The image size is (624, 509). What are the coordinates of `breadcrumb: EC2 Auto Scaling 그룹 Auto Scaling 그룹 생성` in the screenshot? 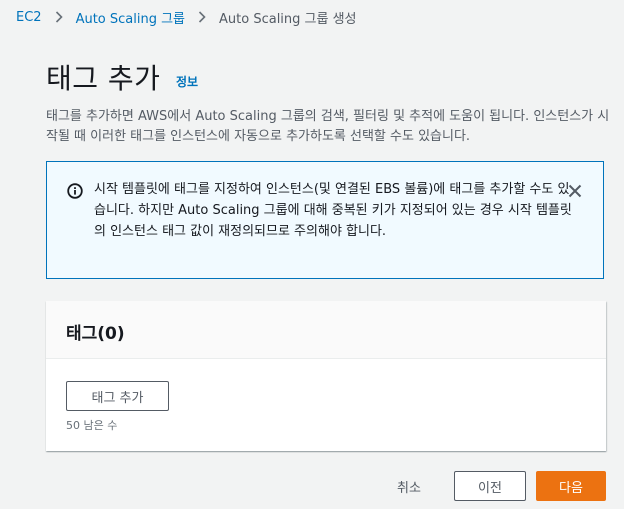 It's located at (186, 17).